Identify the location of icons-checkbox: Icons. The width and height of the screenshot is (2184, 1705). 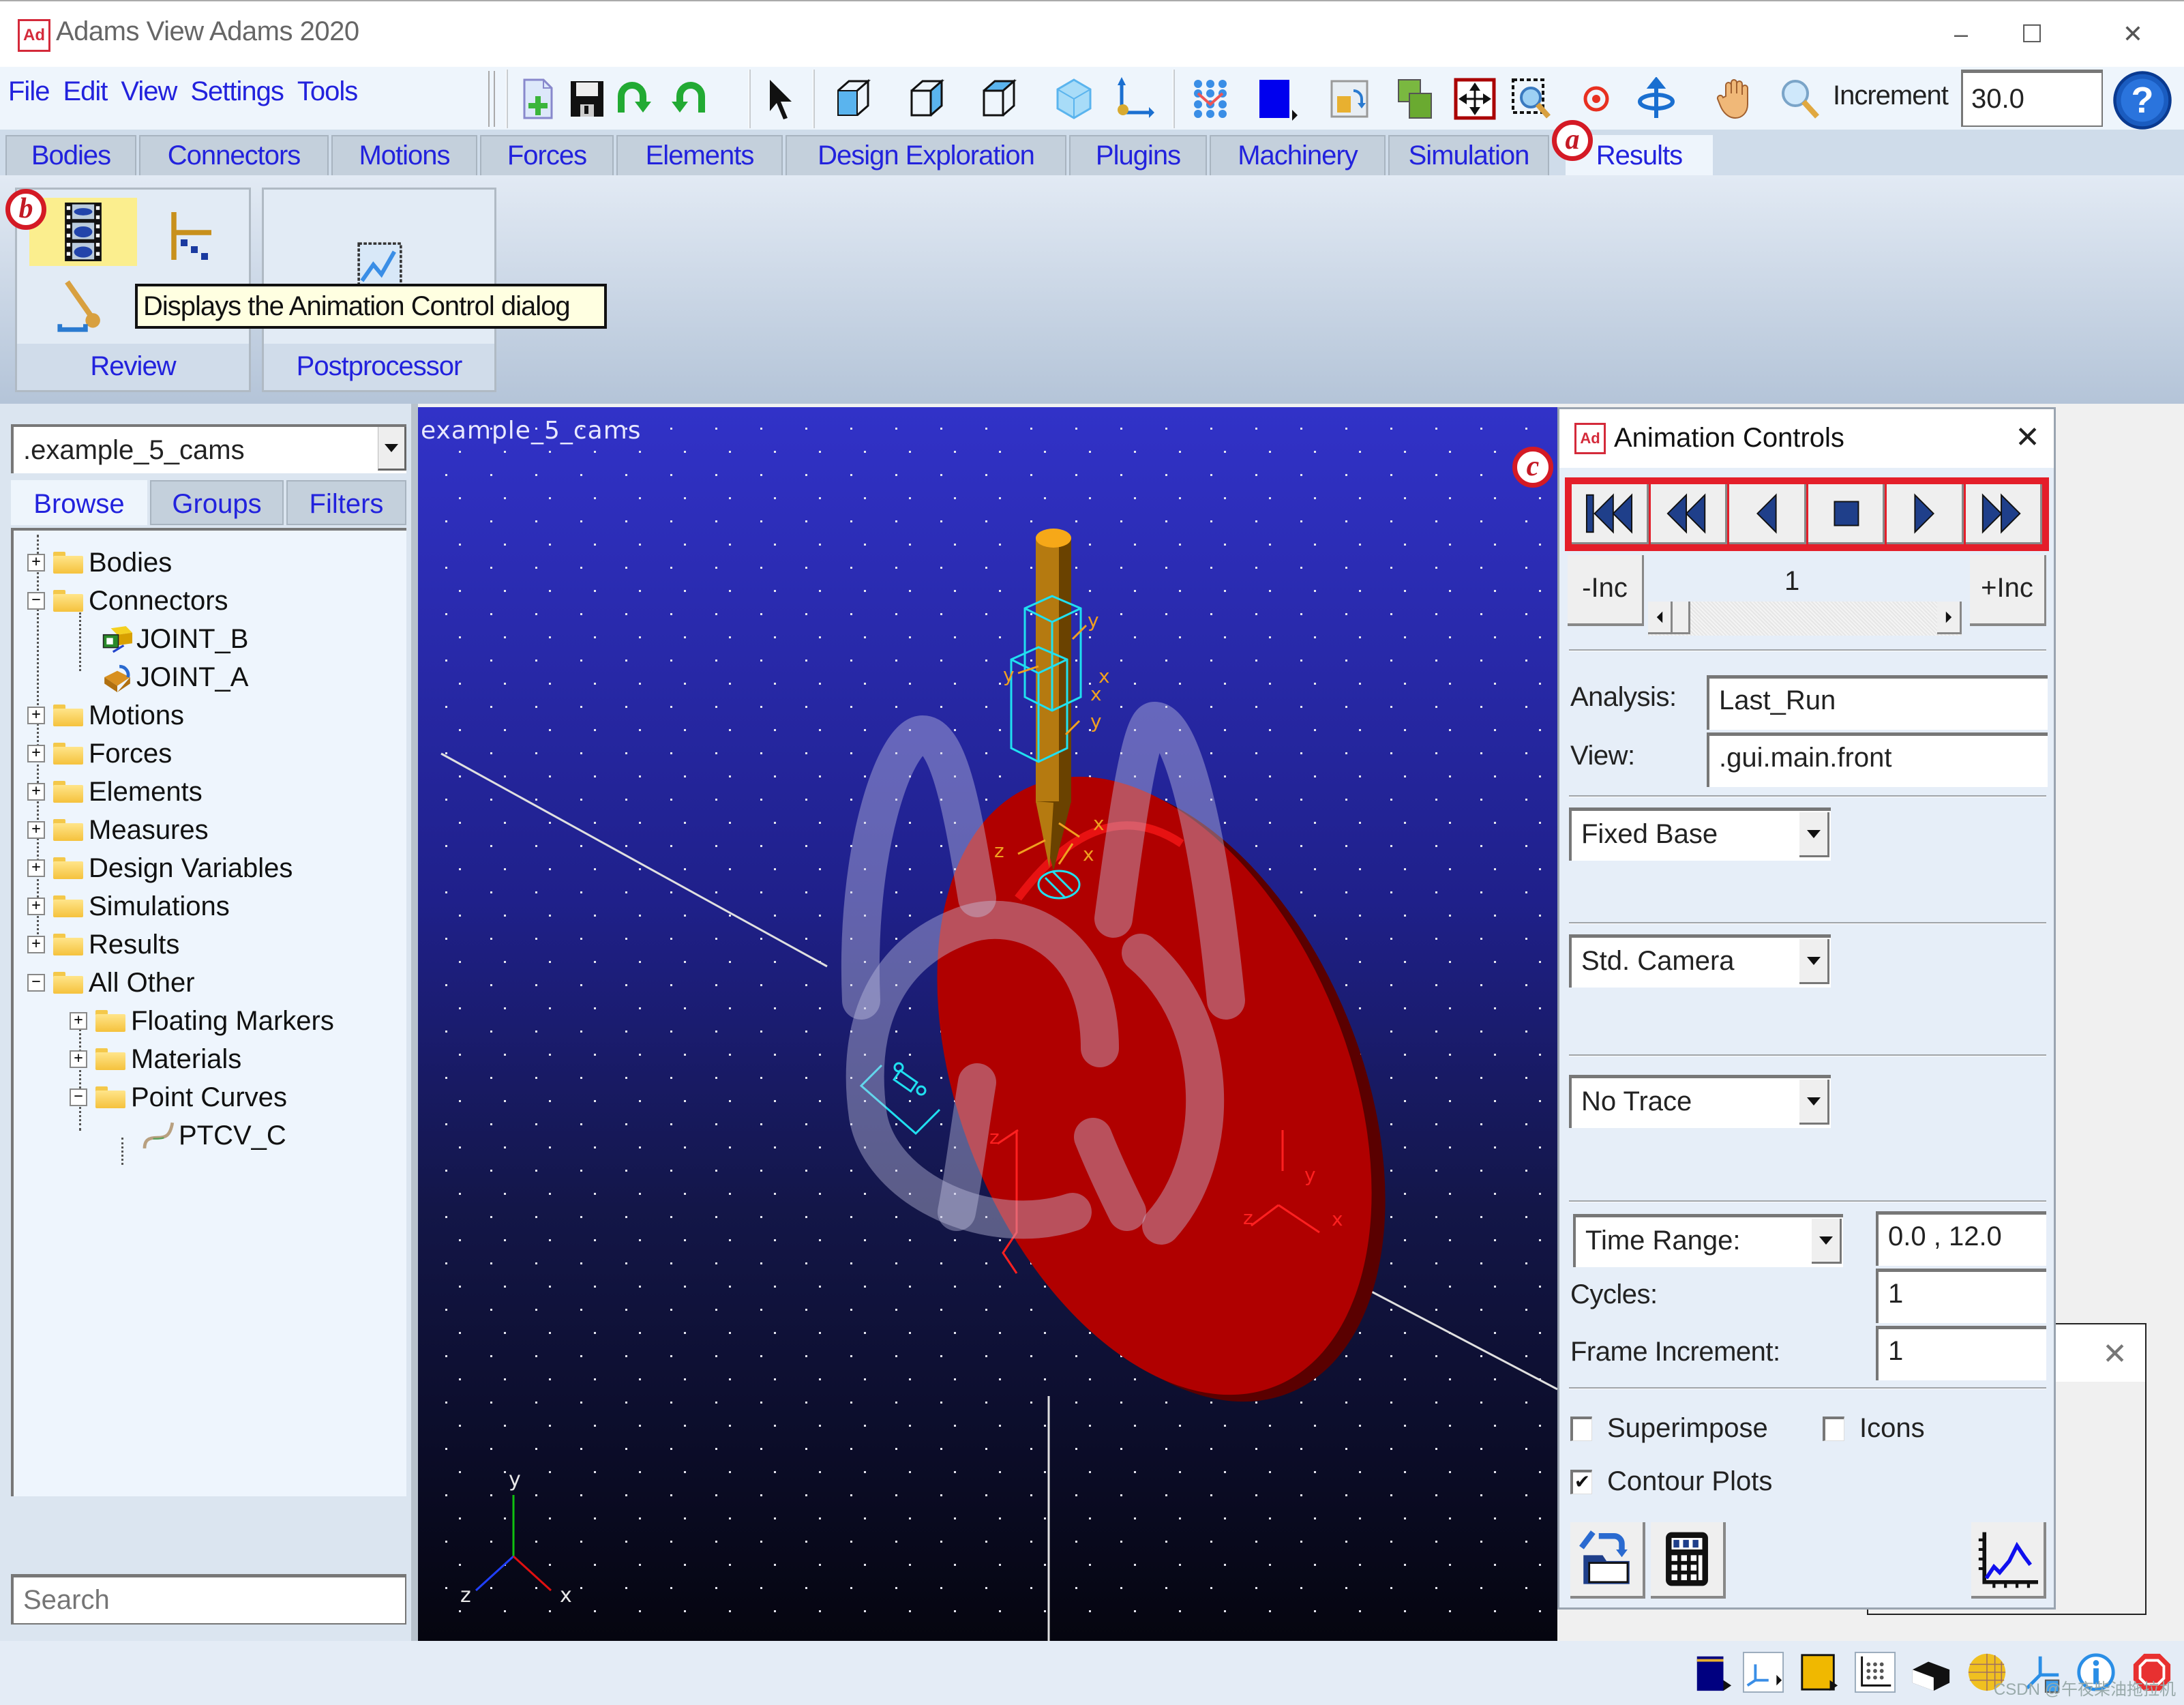
(1874, 1428).